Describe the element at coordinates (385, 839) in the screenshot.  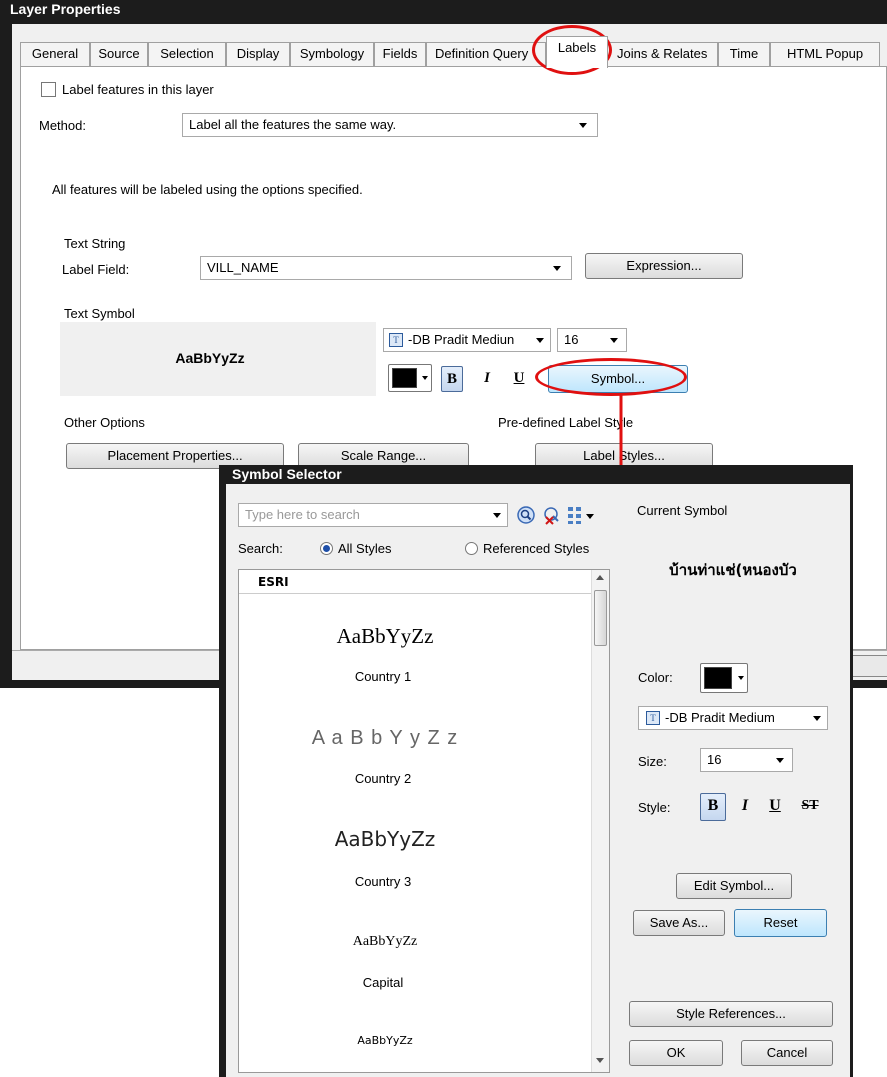
I see `symbol-sample-country-3: AaBbYyZz` at that location.